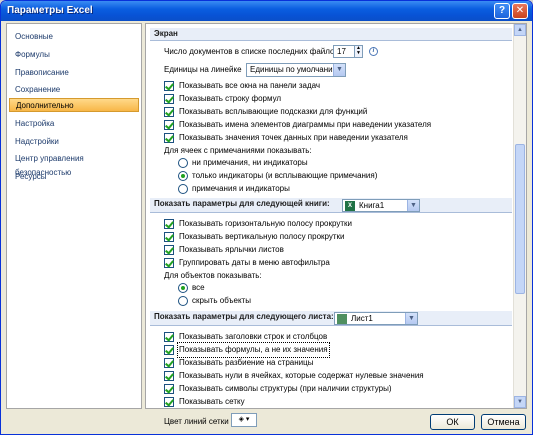  Describe the element at coordinates (221, 300) in the screenshot. I see `radio-label: скрыть объекты` at that location.